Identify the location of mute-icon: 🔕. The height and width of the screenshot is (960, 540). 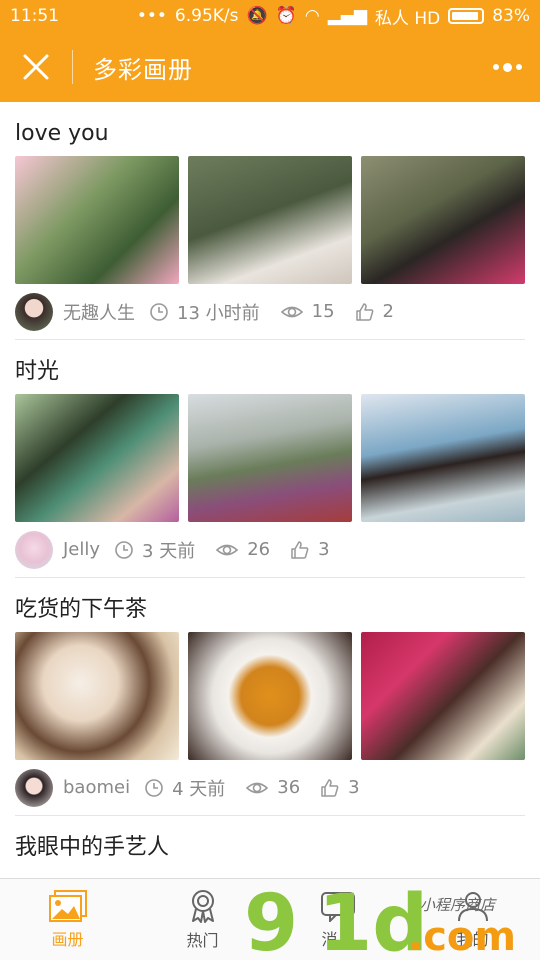
(257, 16).